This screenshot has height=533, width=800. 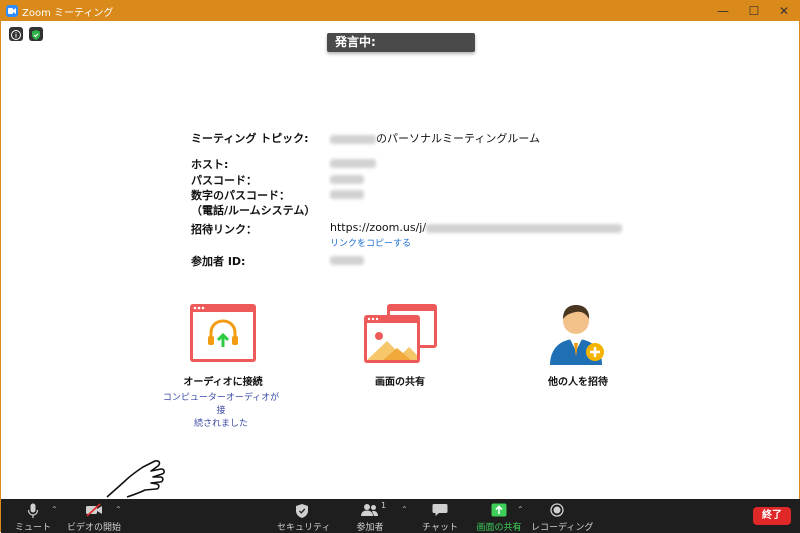 I want to click on participants-label: 参加者, so click(x=370, y=528).